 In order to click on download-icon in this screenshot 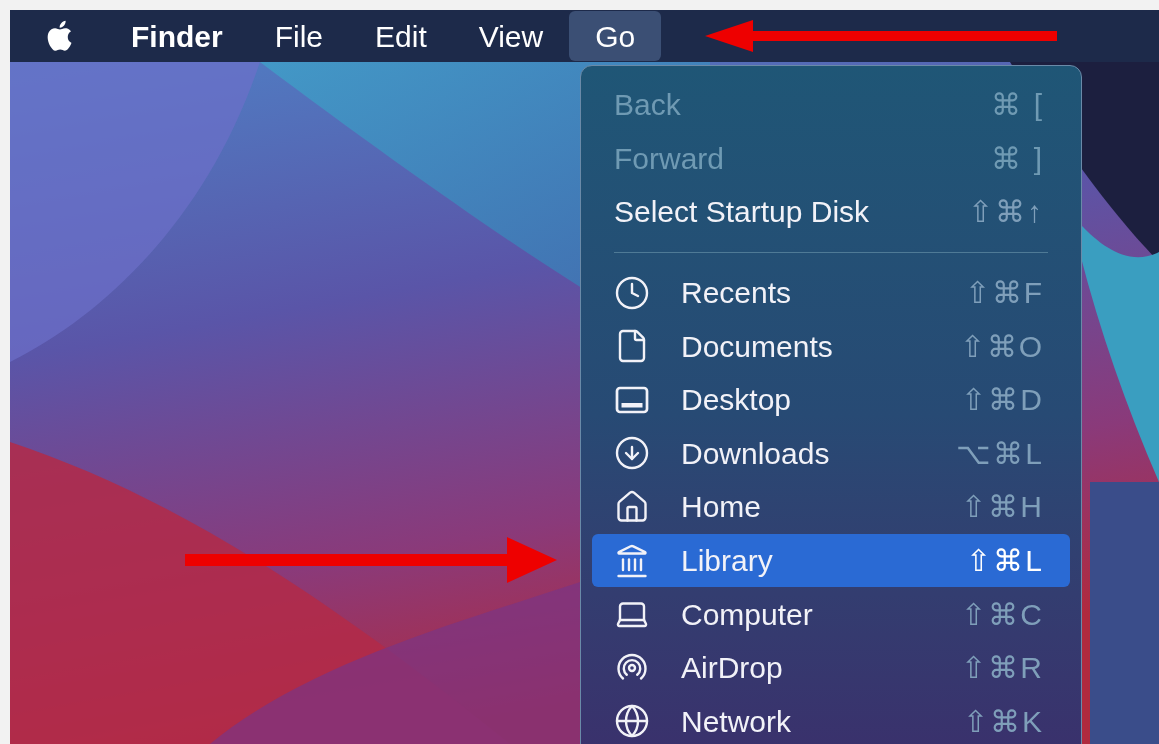, I will do `click(632, 453)`.